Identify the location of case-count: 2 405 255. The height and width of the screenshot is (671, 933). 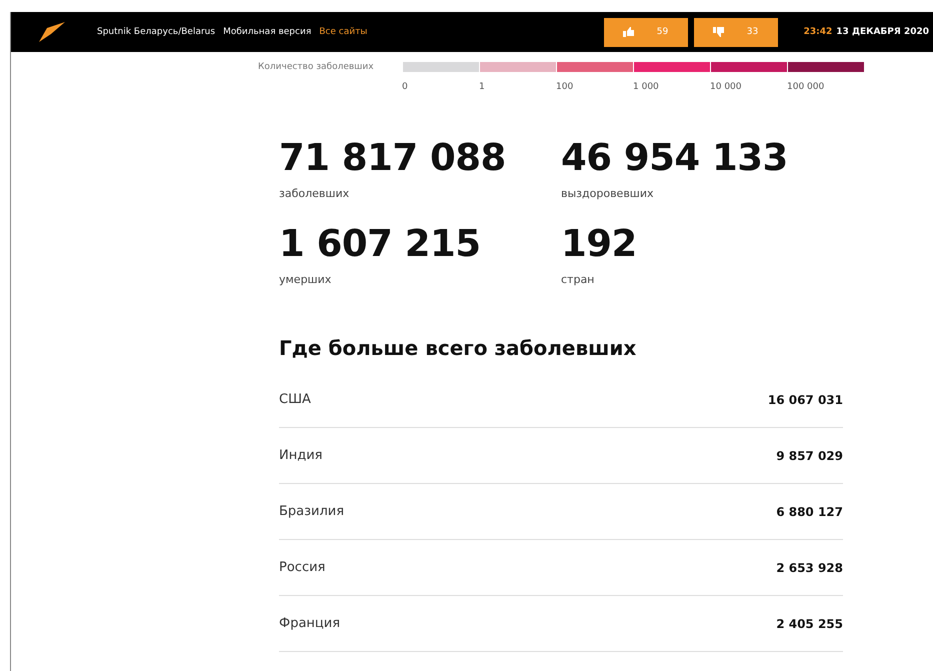
(809, 623).